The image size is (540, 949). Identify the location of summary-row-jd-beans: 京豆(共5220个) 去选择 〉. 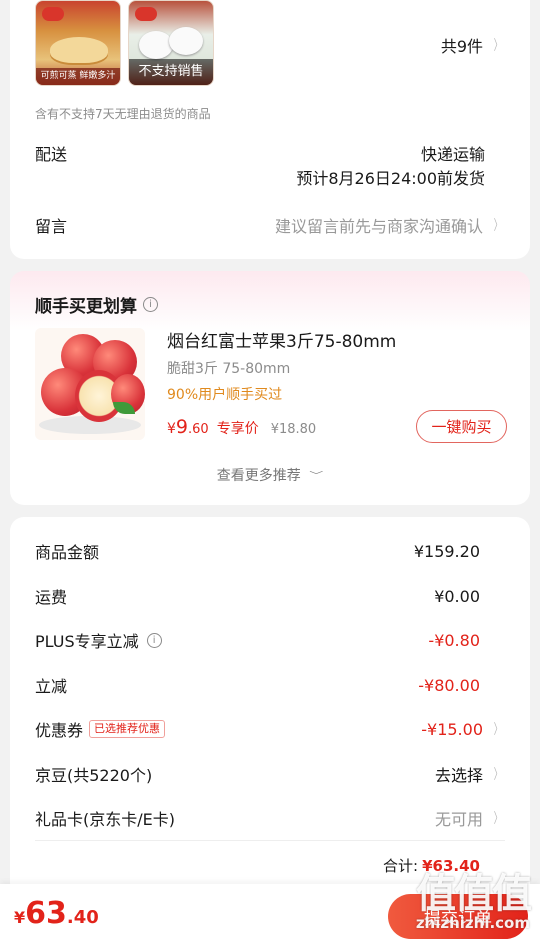
(270, 774).